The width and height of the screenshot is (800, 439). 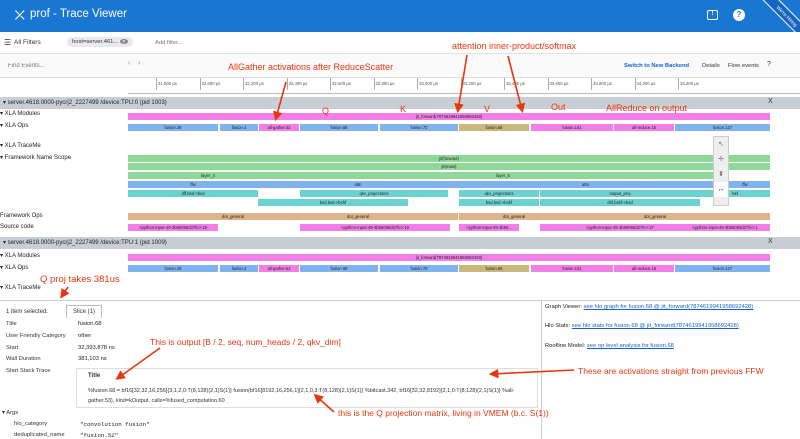 What do you see at coordinates (65, 292) in the screenshot?
I see `arrow-qproj` at bounding box center [65, 292].